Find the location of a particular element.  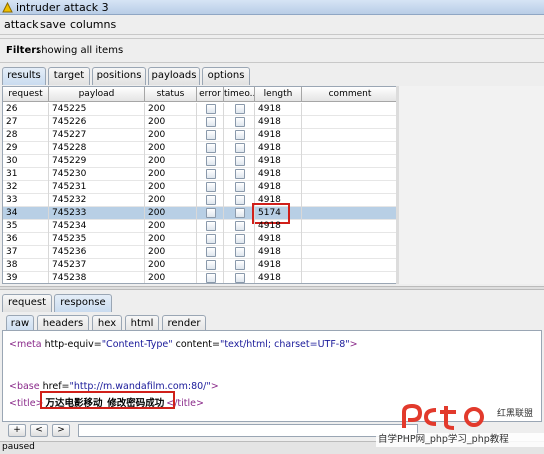

window-title: intruder attack 3 is located at coordinates (62, 7).